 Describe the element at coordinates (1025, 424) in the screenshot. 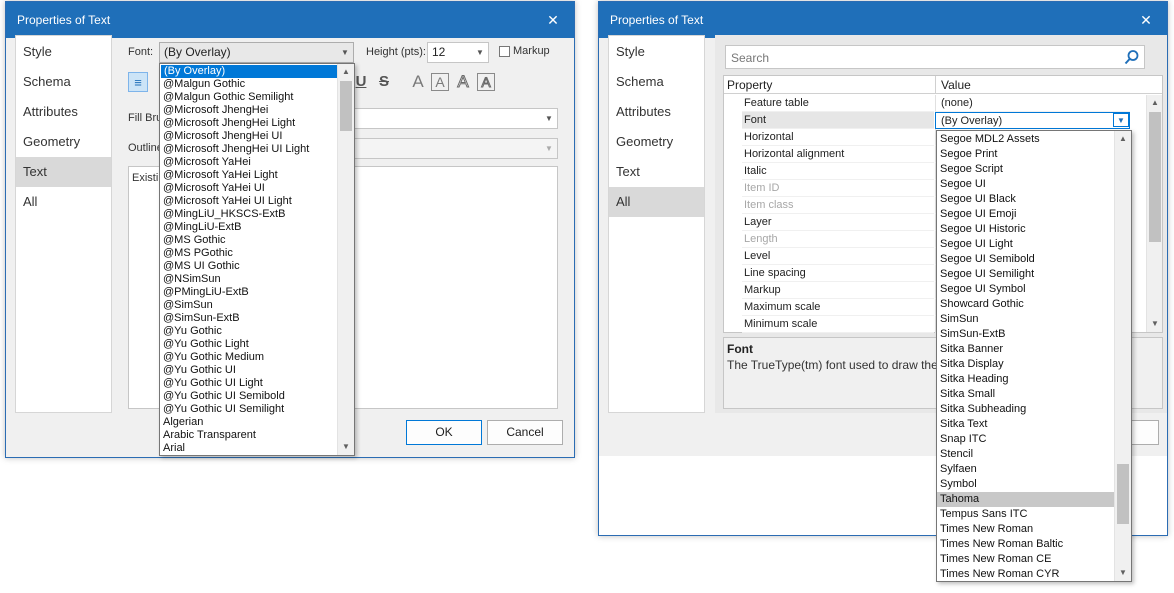

I see `font-option: Sitka Text` at that location.